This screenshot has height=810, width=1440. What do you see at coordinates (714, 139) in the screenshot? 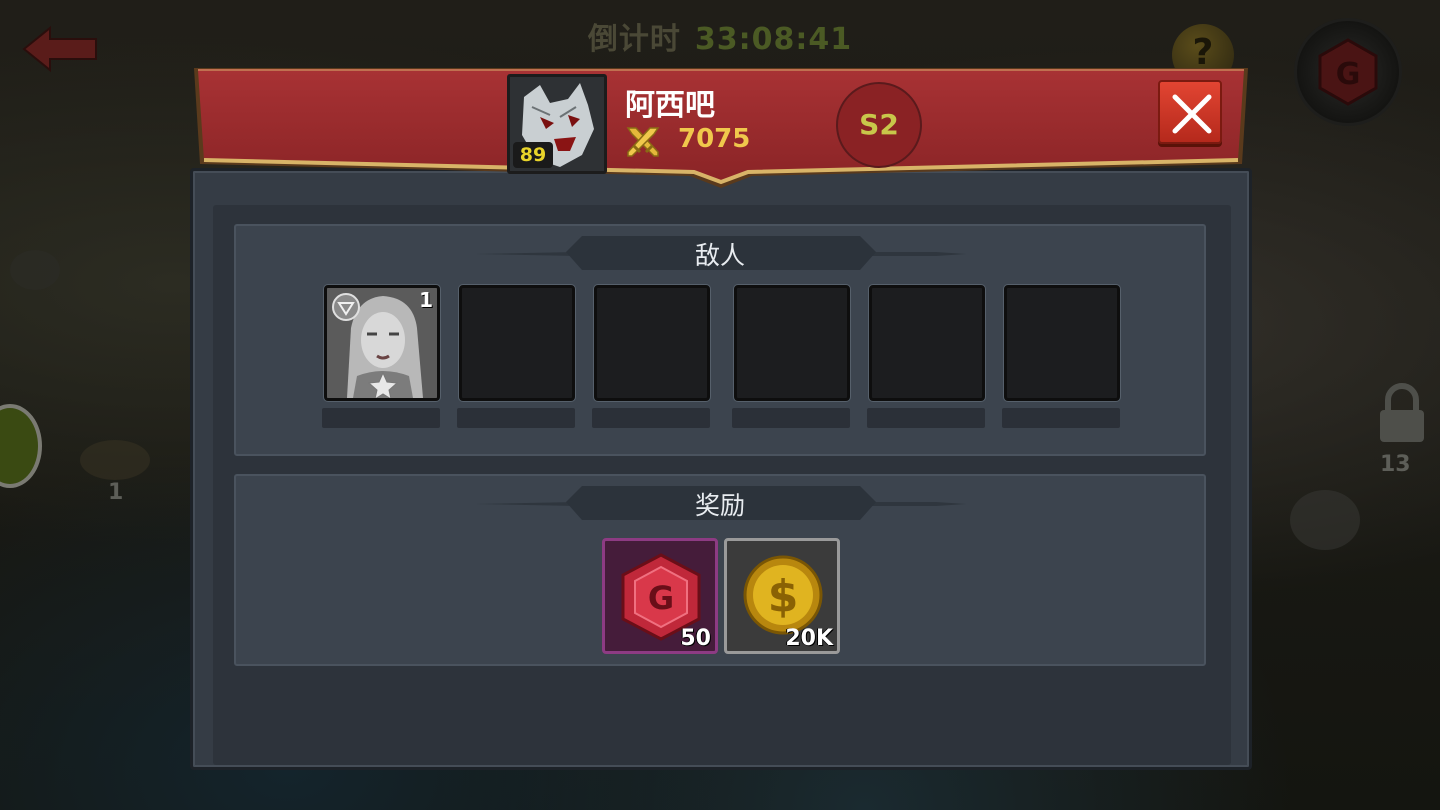
I see `opponent-power: 7075` at bounding box center [714, 139].